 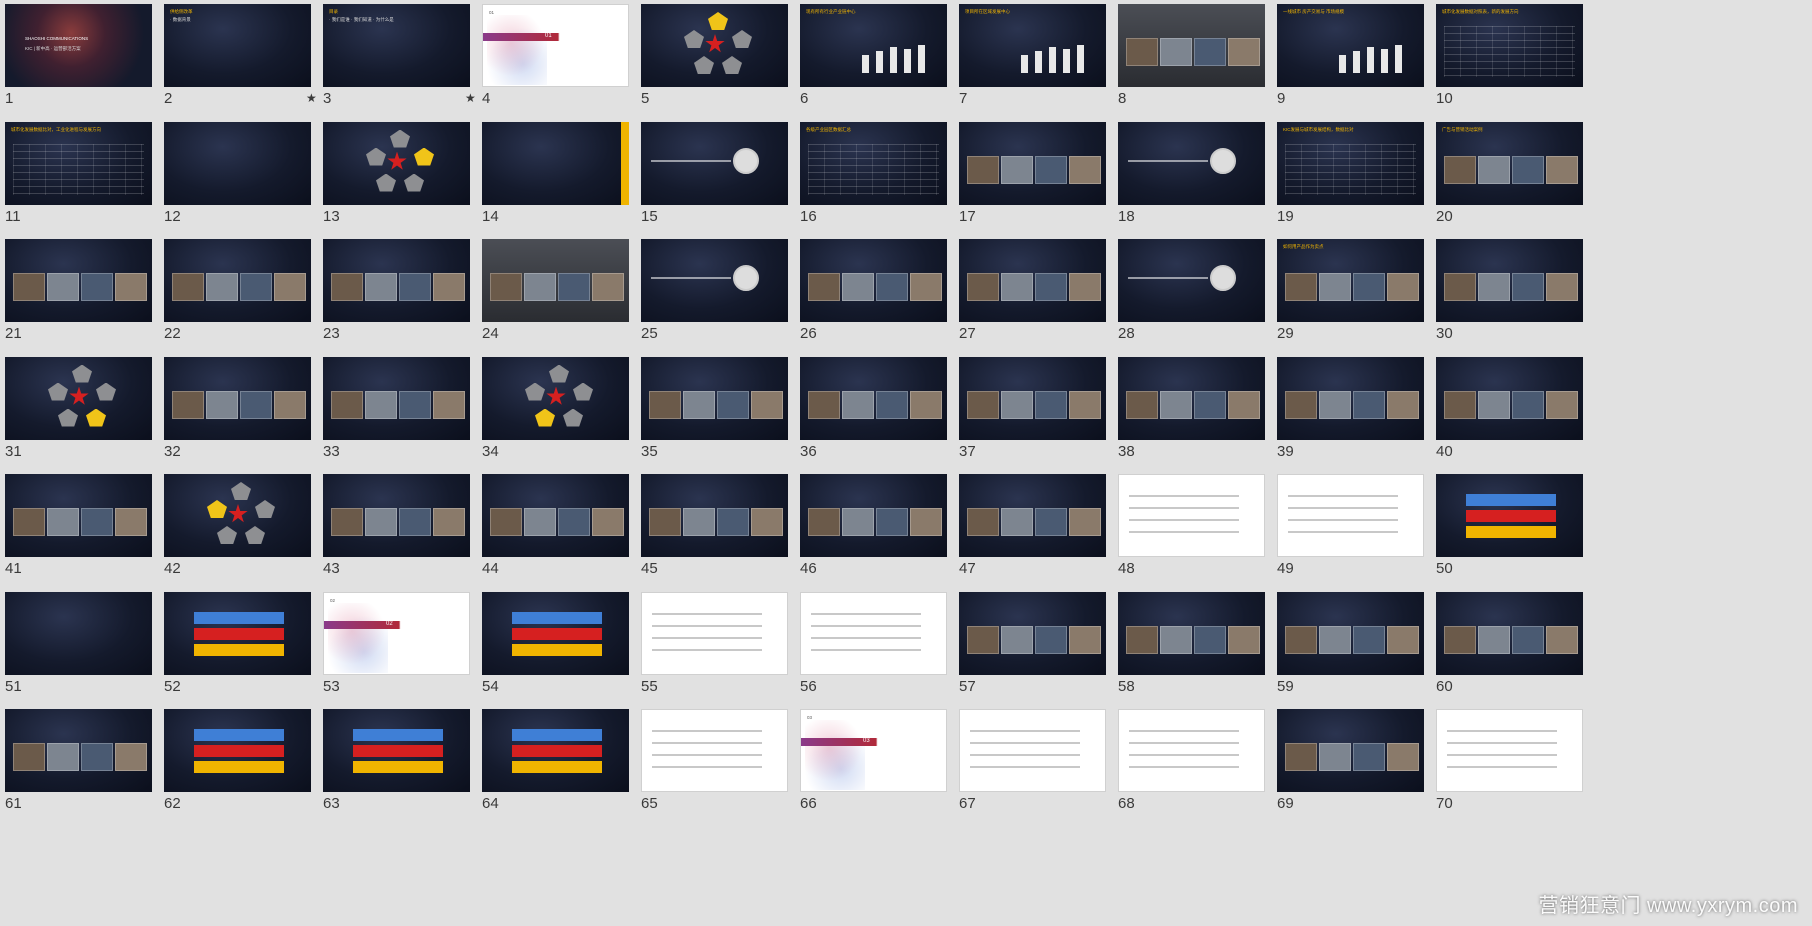 I want to click on slide-number: 43, so click(x=331, y=568).